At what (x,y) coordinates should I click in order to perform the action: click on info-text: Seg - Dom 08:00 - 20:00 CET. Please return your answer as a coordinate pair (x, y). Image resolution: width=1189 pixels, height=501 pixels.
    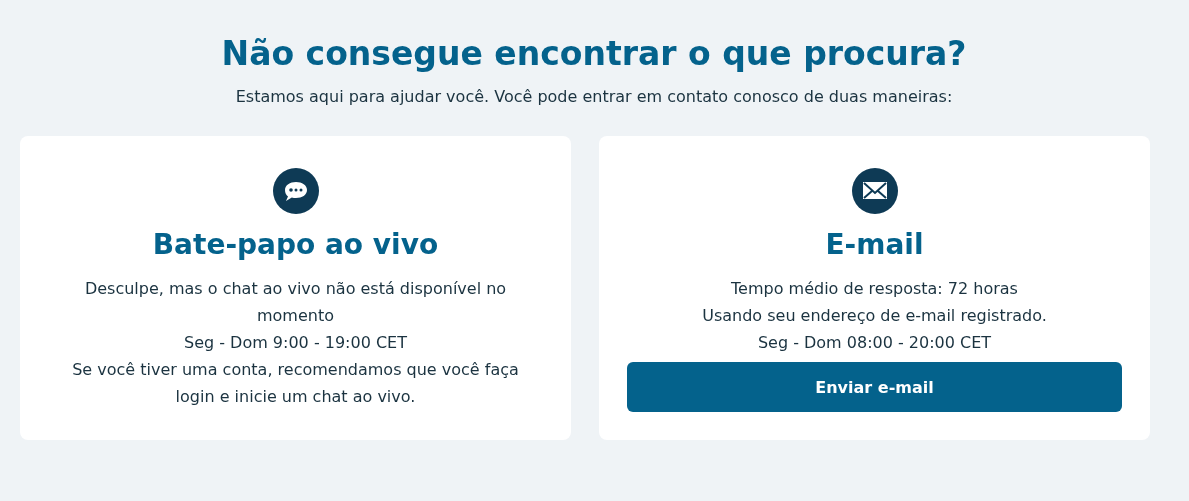
    Looking at the image, I should click on (874, 343).